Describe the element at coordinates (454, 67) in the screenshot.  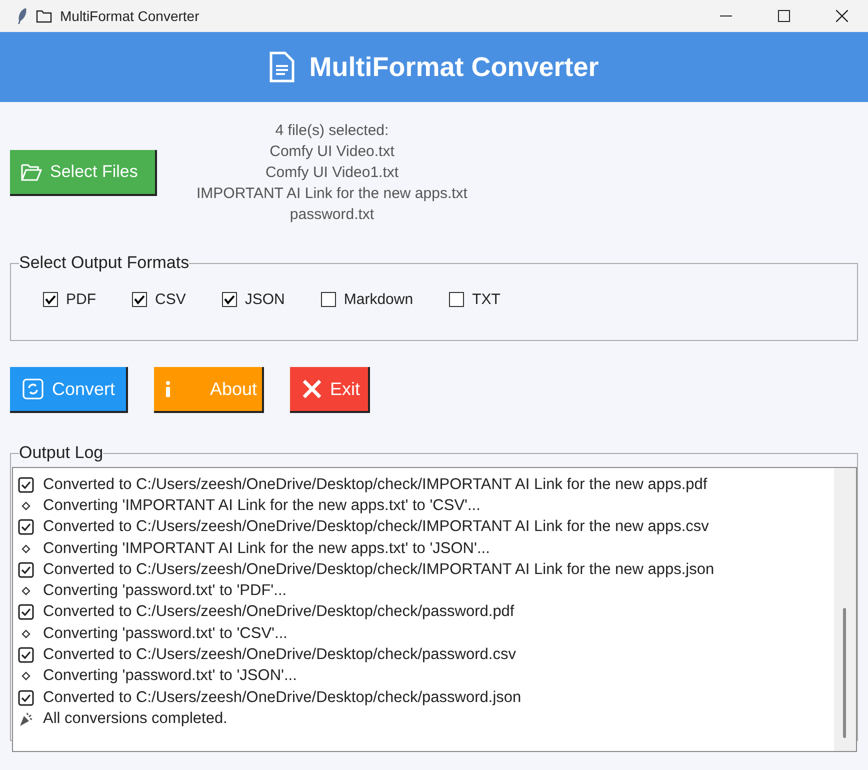
I see `app-title: MultiFormat Converter` at that location.